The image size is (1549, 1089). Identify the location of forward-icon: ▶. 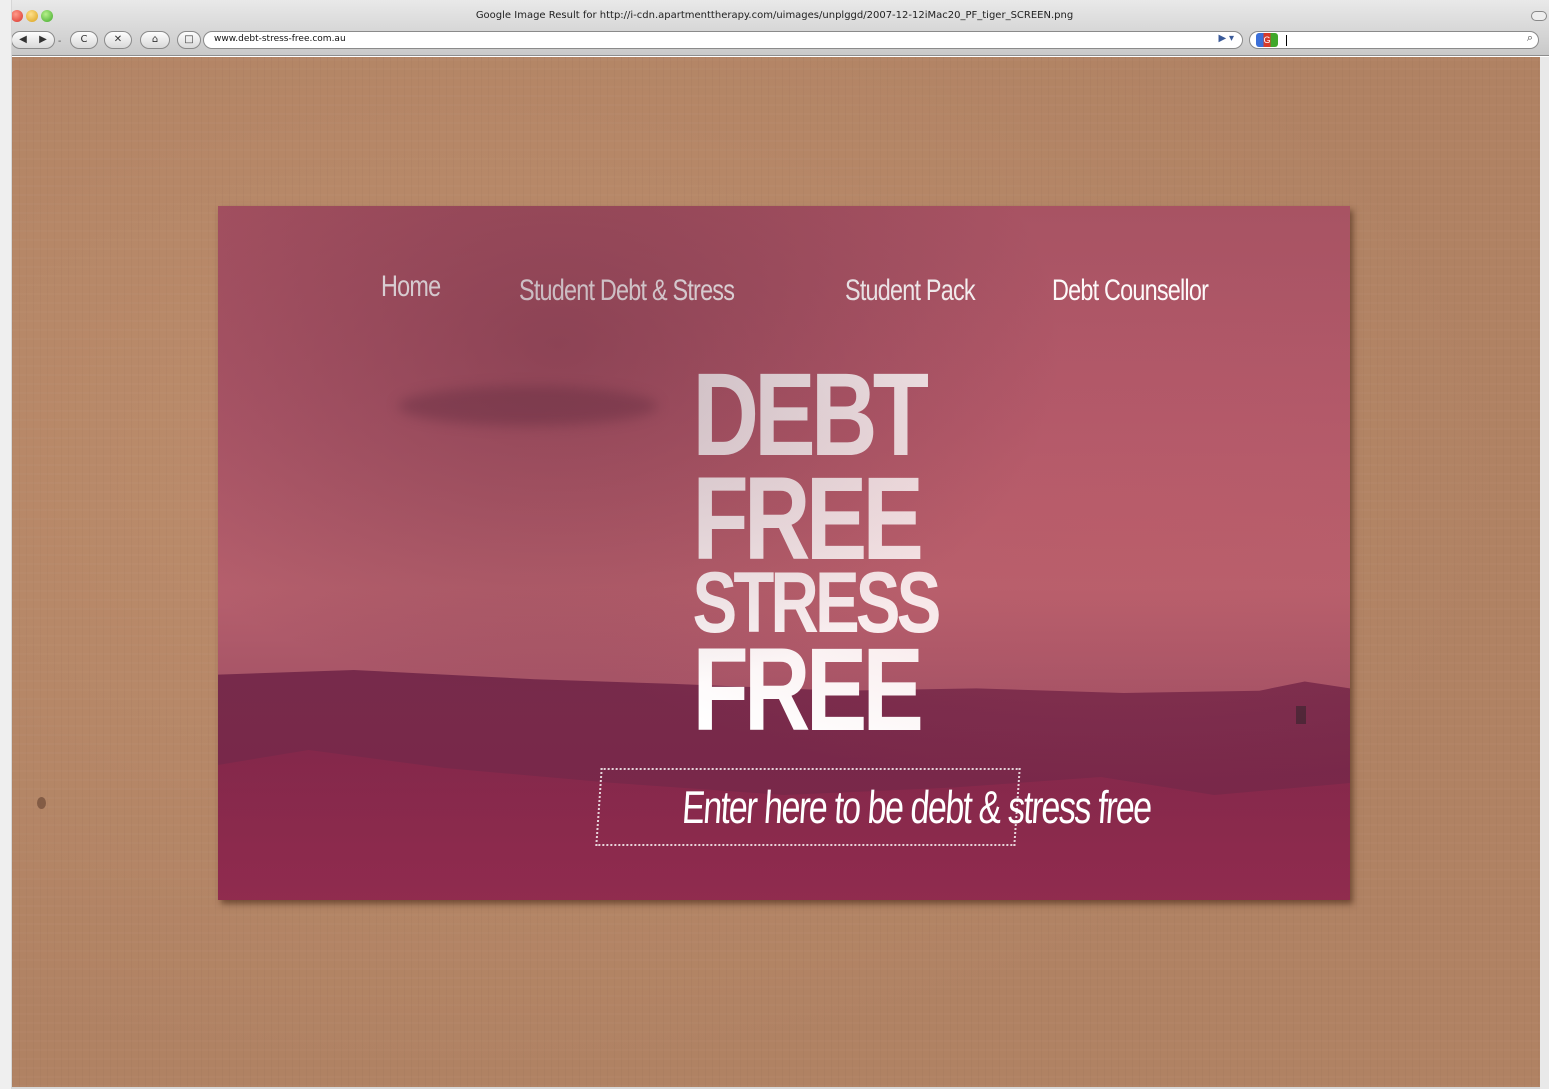
(43, 40).